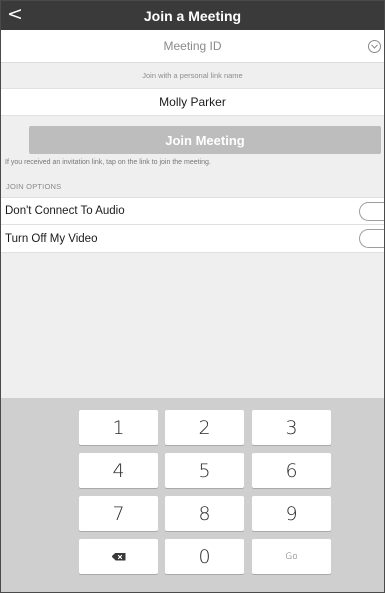  What do you see at coordinates (118, 427) in the screenshot?
I see `key-1: 1` at bounding box center [118, 427].